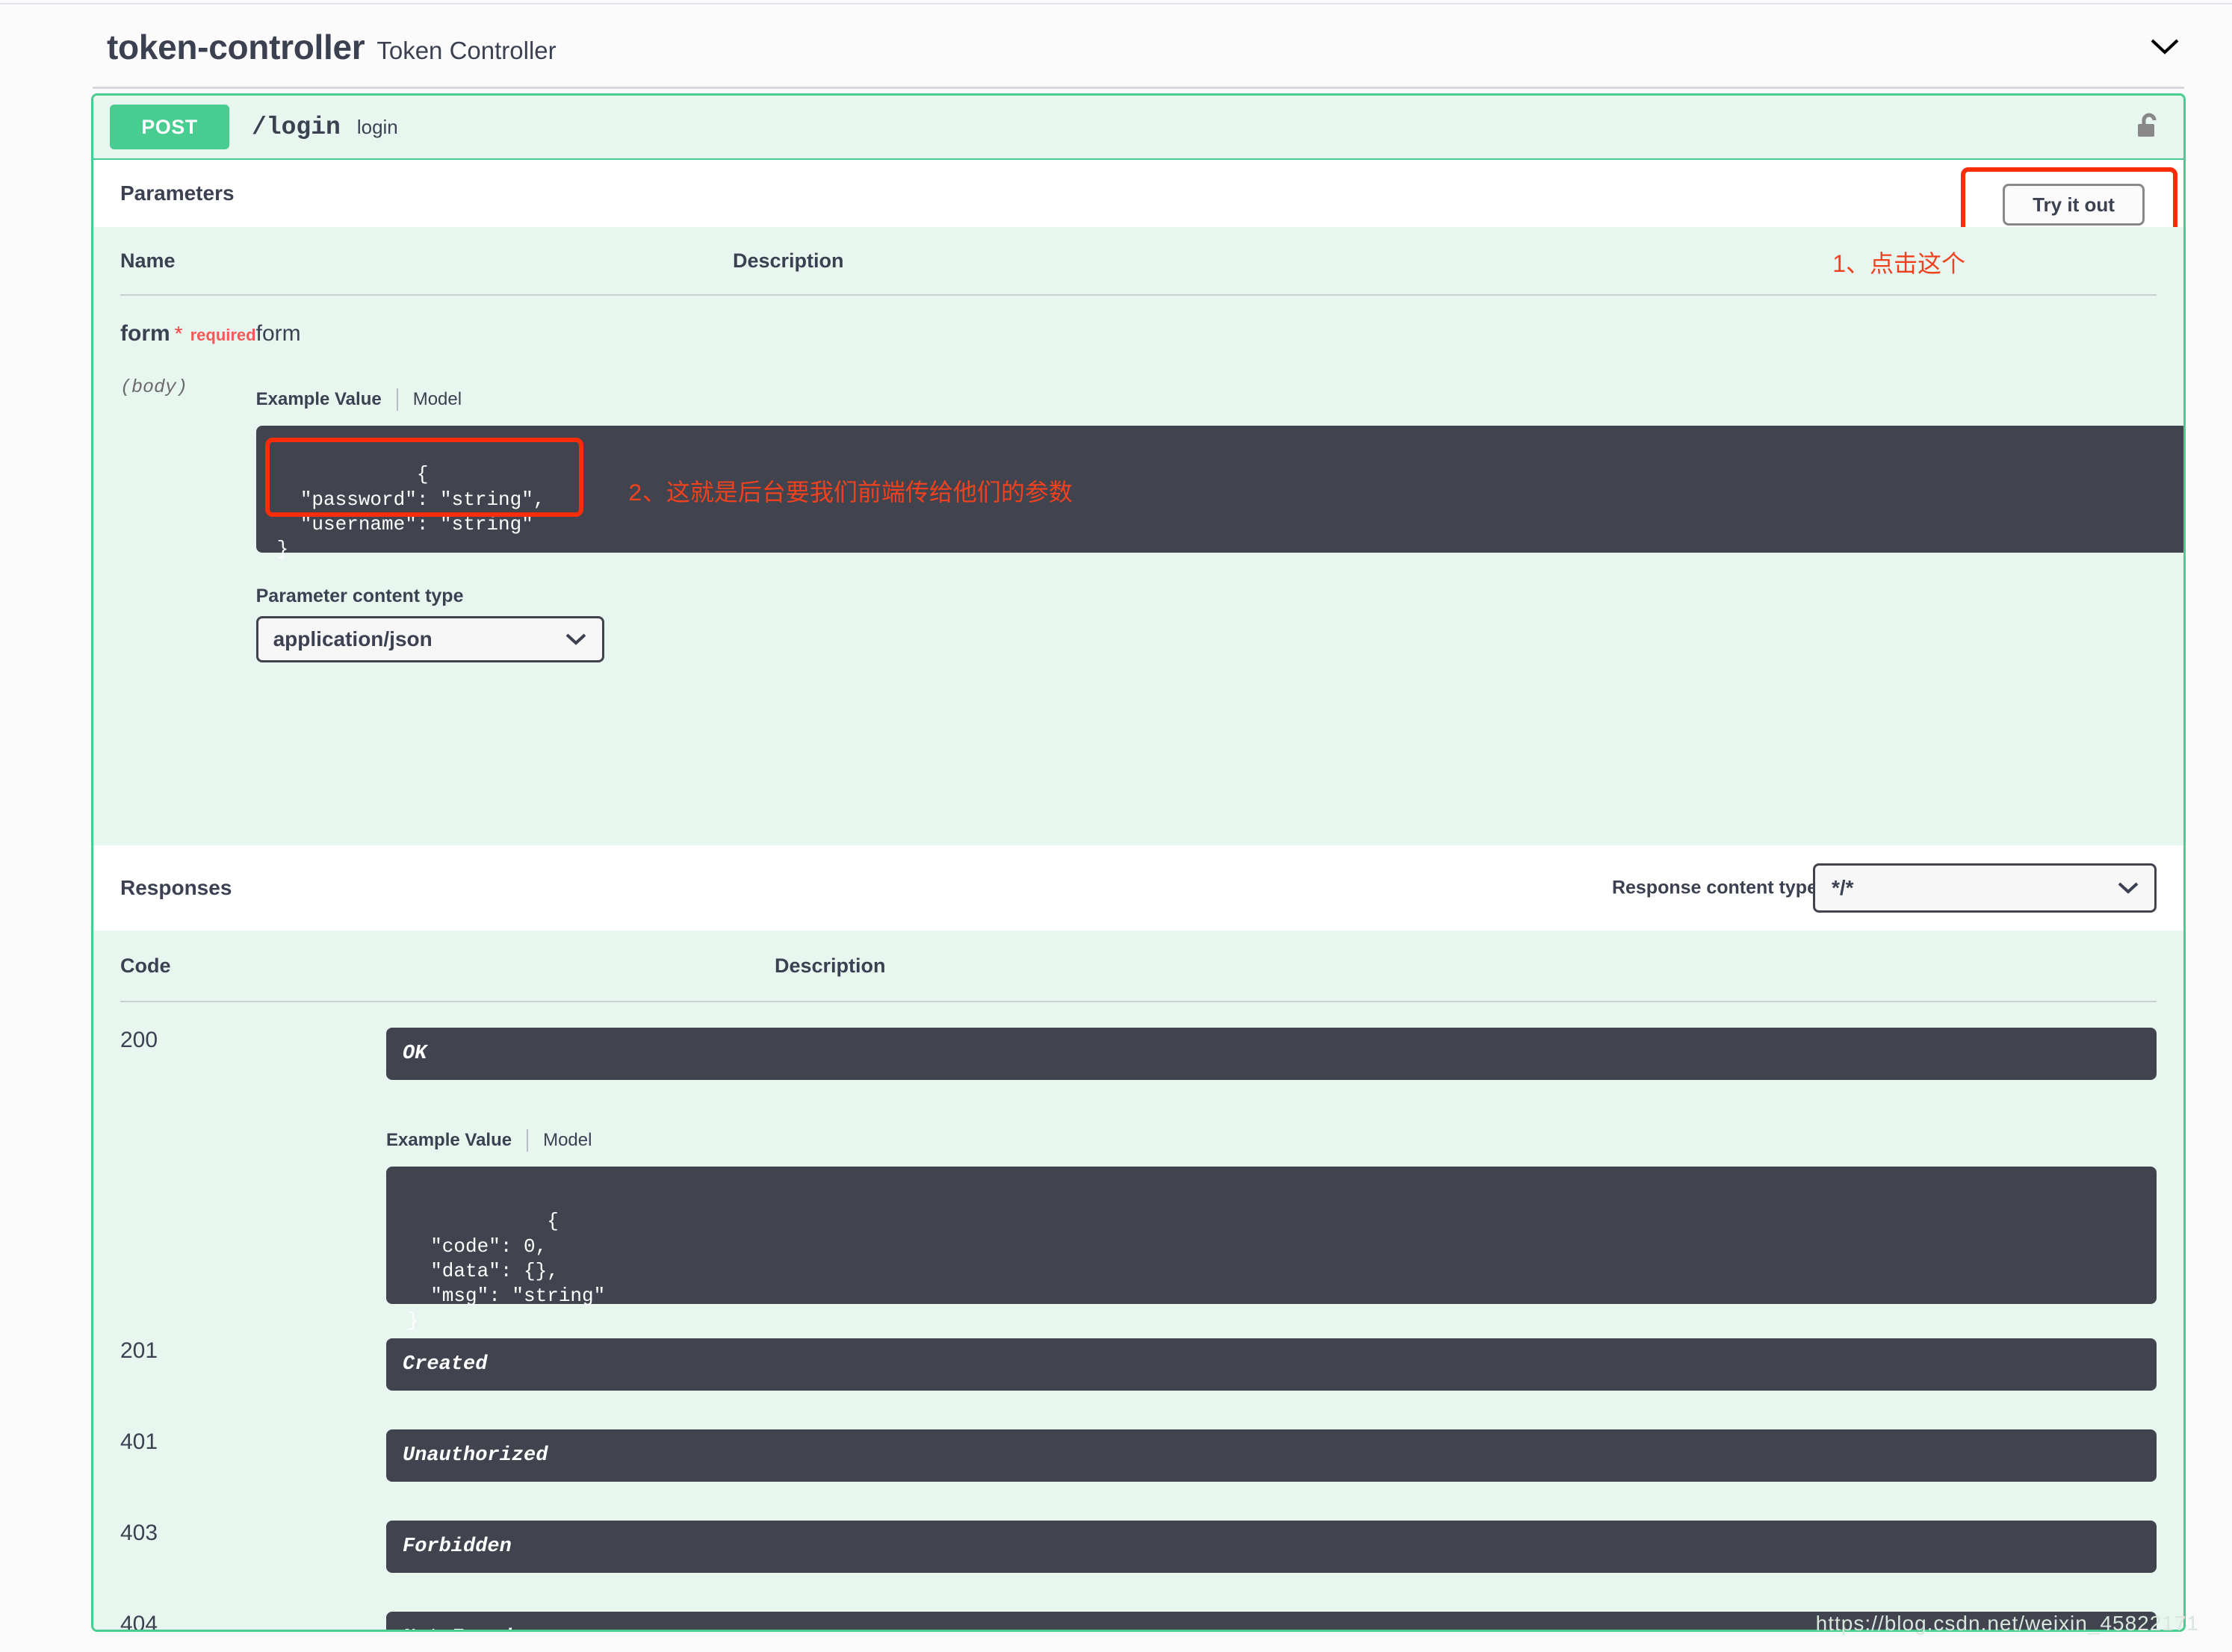 This screenshot has width=2232, height=1652. I want to click on responses-table-header: Code Description, so click(1138, 966).